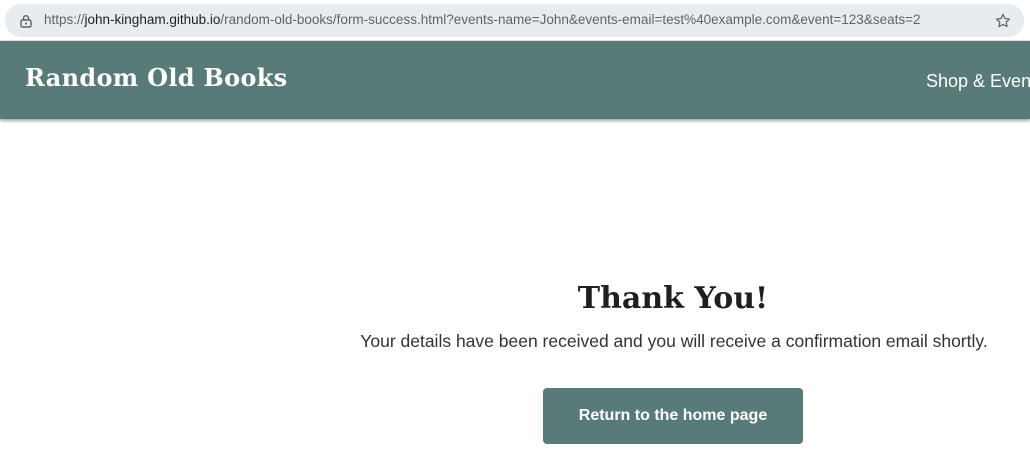 The height and width of the screenshot is (452, 1030). What do you see at coordinates (152, 19) in the screenshot?
I see `url-host: john-kingham.github.io` at bounding box center [152, 19].